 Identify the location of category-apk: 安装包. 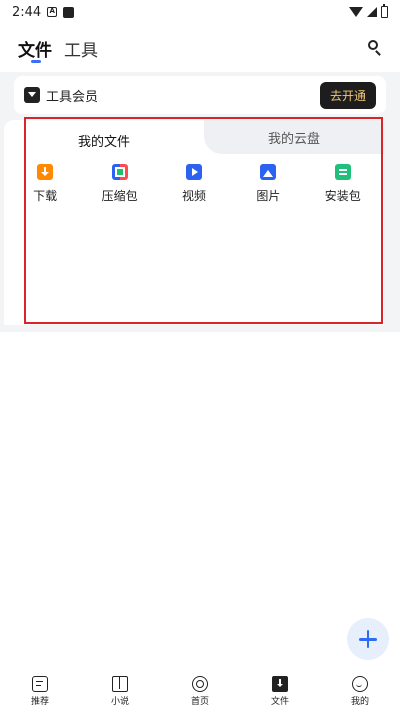
(343, 184).